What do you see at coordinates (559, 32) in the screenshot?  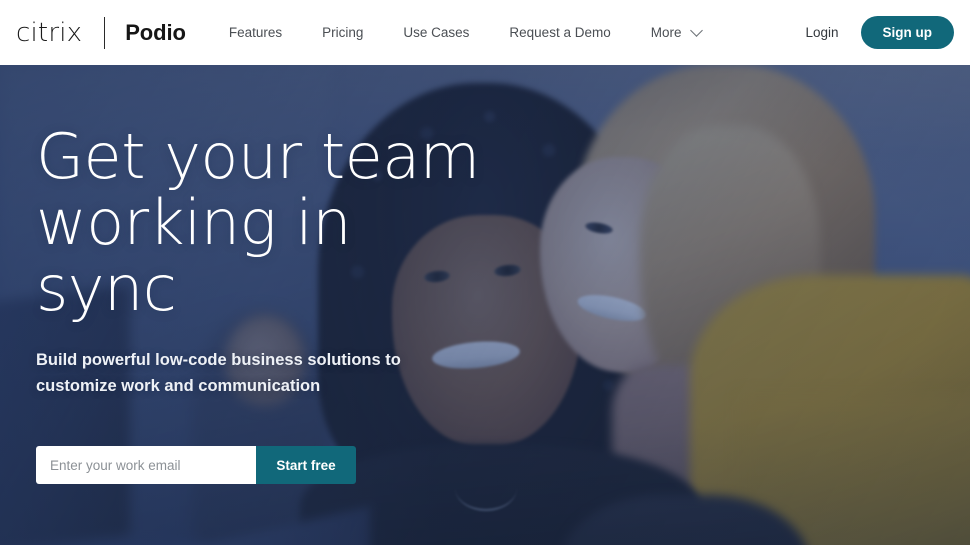 I see `nav-item-request-a-demo: Request a Demo` at bounding box center [559, 32].